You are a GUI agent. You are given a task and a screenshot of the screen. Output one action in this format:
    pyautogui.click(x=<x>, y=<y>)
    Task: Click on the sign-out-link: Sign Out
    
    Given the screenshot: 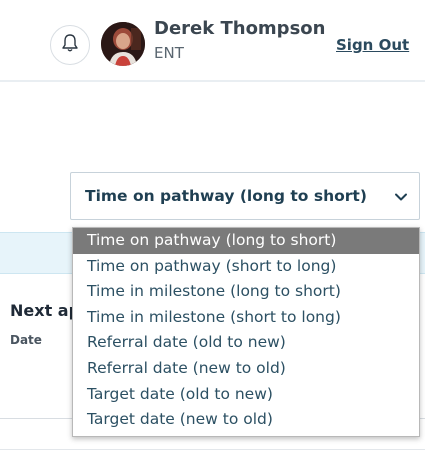 What is the action you would take?
    pyautogui.click(x=372, y=45)
    